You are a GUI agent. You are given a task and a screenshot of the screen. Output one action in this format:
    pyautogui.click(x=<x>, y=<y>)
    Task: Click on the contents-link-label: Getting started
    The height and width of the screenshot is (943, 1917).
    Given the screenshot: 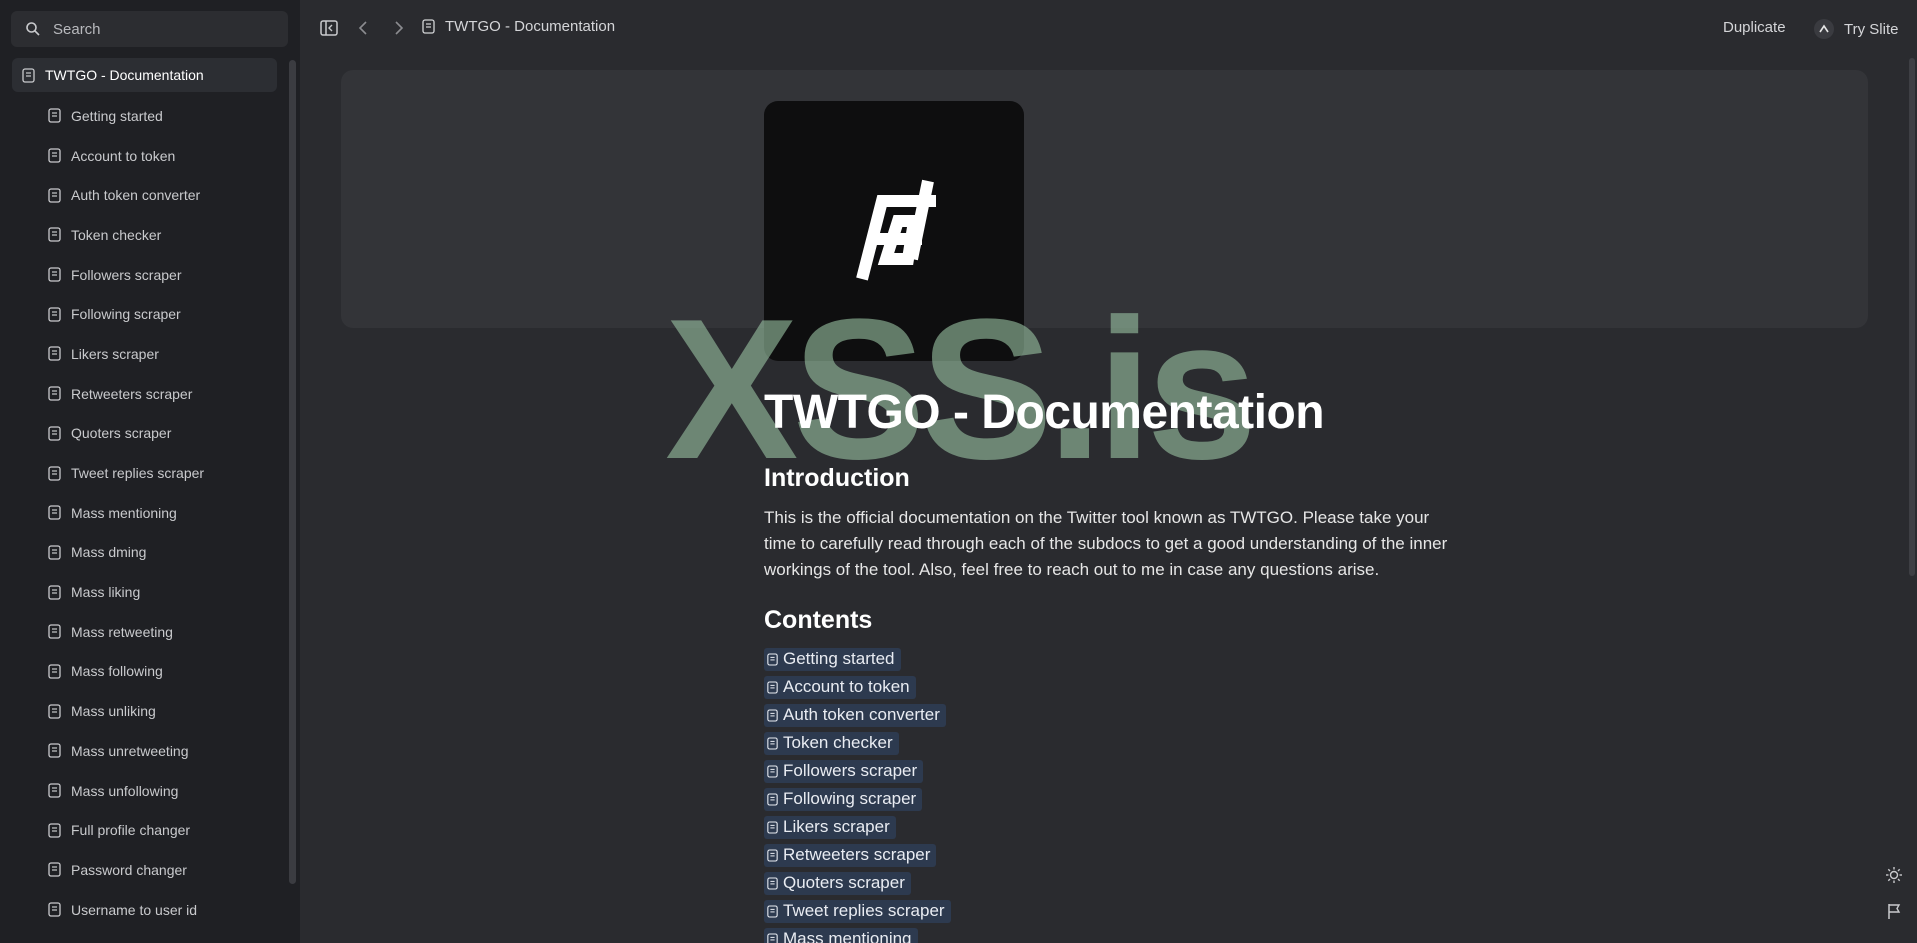 What is the action you would take?
    pyautogui.click(x=839, y=658)
    